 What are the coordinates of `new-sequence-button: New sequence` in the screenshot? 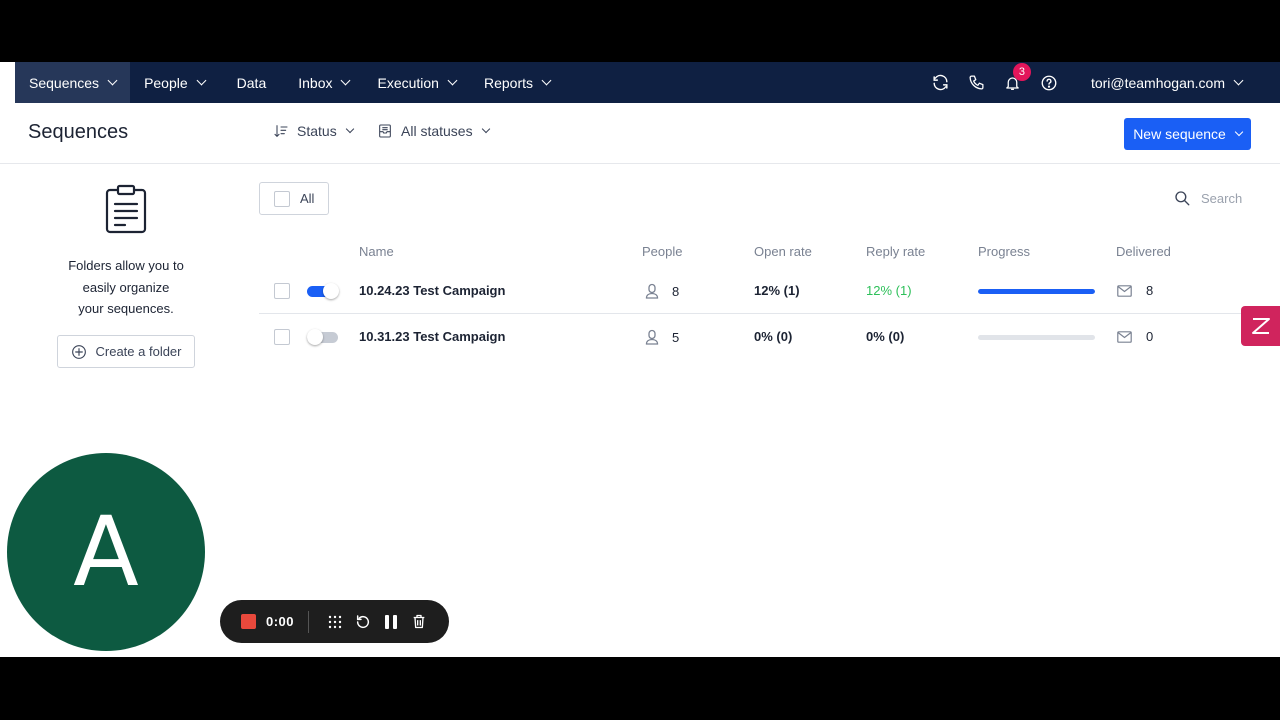 It's located at (1187, 134).